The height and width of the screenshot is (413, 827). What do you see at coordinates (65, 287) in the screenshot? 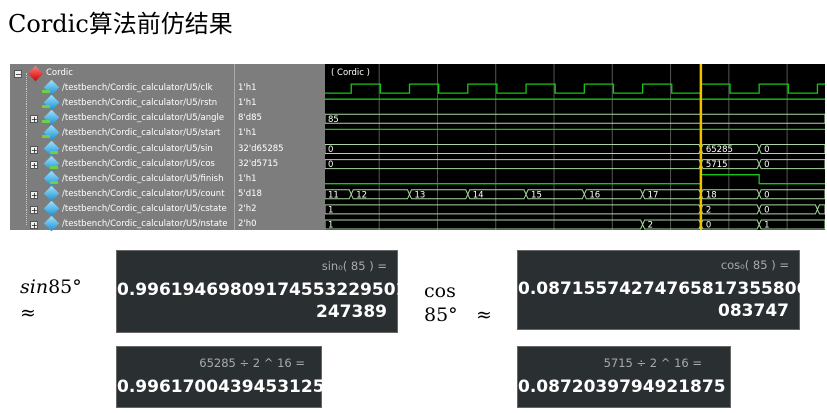
I see `sin-arg: 85°` at bounding box center [65, 287].